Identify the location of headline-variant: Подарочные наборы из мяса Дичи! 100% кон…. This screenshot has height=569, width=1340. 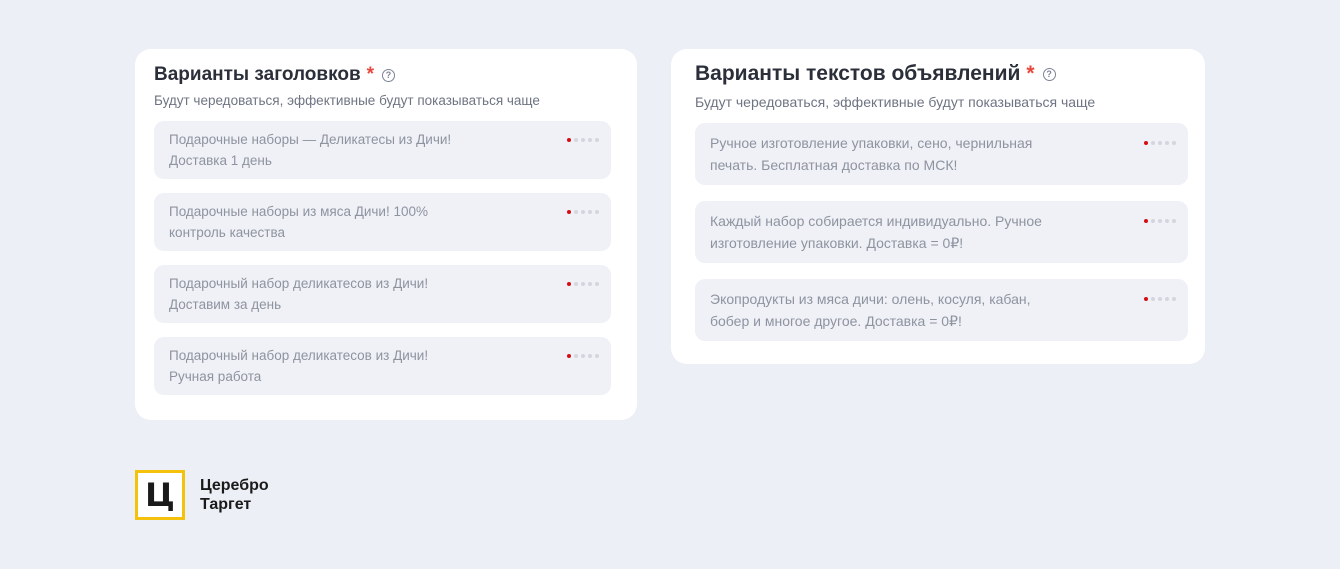
(382, 222).